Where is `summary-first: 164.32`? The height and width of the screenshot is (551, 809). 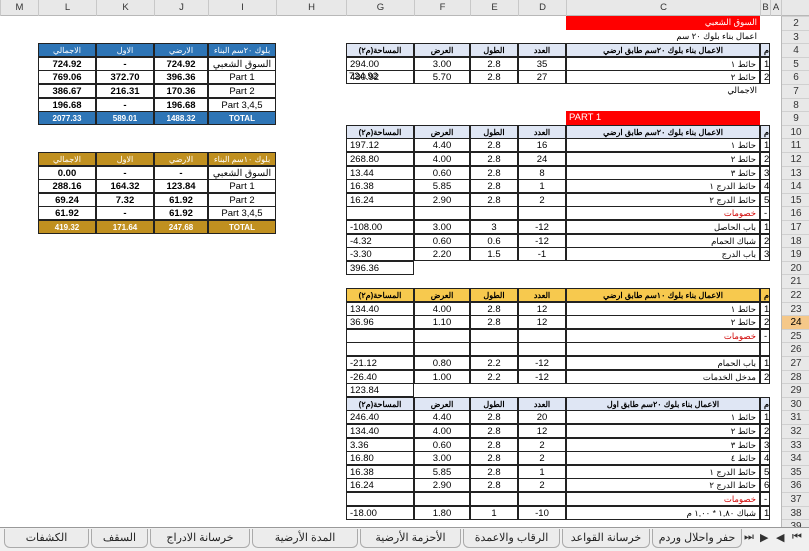
summary-first: 164.32 is located at coordinates (125, 186).